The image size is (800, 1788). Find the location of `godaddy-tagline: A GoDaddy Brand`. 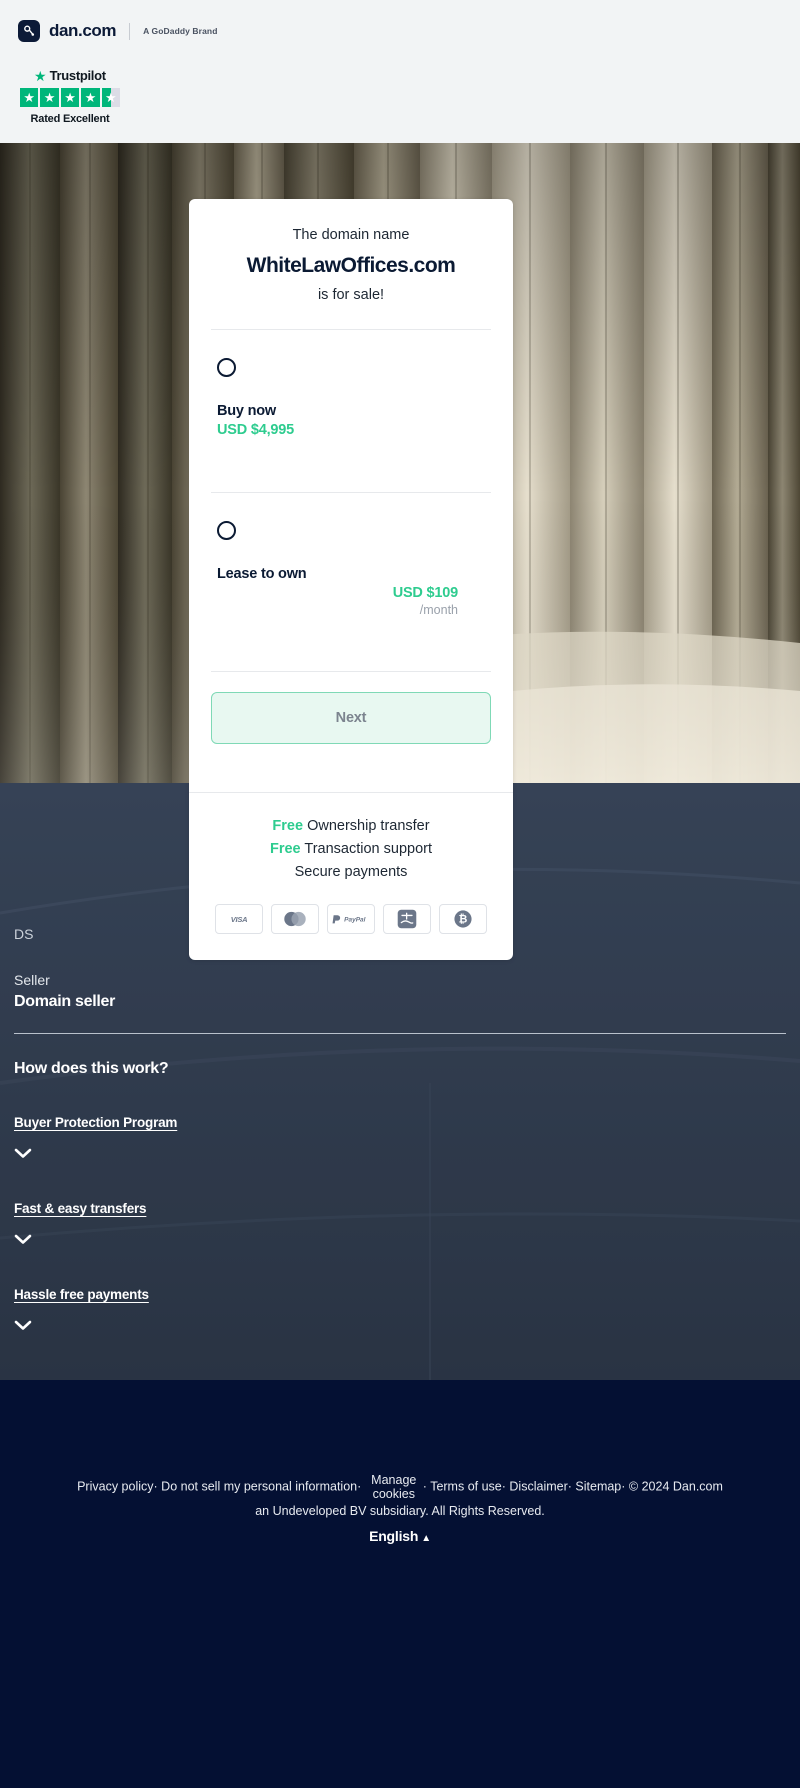

godaddy-tagline: A GoDaddy Brand is located at coordinates (180, 31).